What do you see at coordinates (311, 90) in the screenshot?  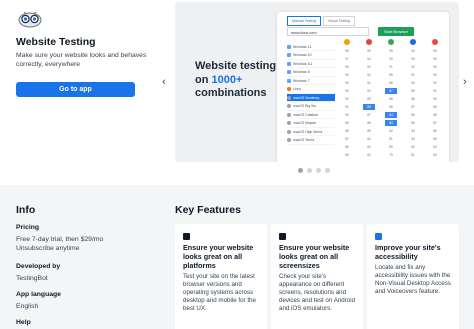 I see `mock-os-row: Linux` at bounding box center [311, 90].